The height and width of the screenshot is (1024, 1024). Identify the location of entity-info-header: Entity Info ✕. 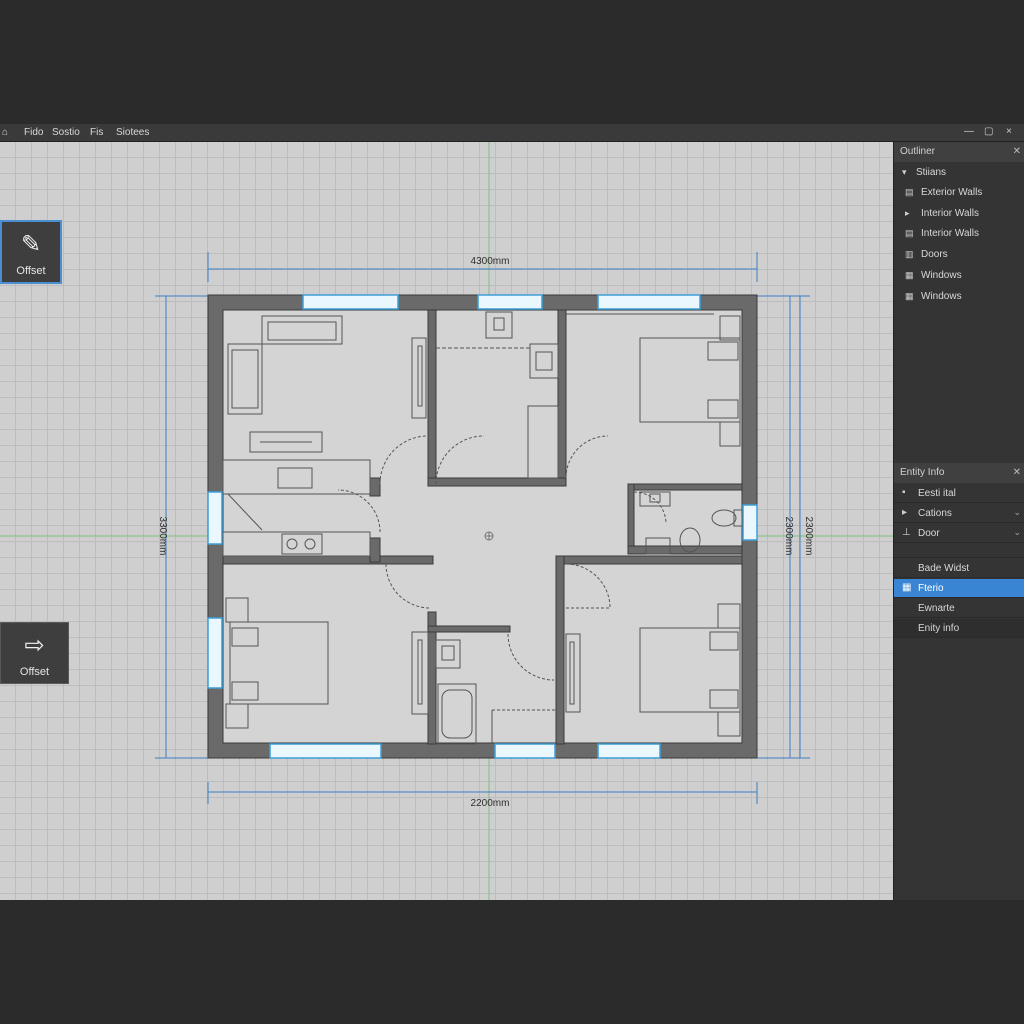
(959, 473).